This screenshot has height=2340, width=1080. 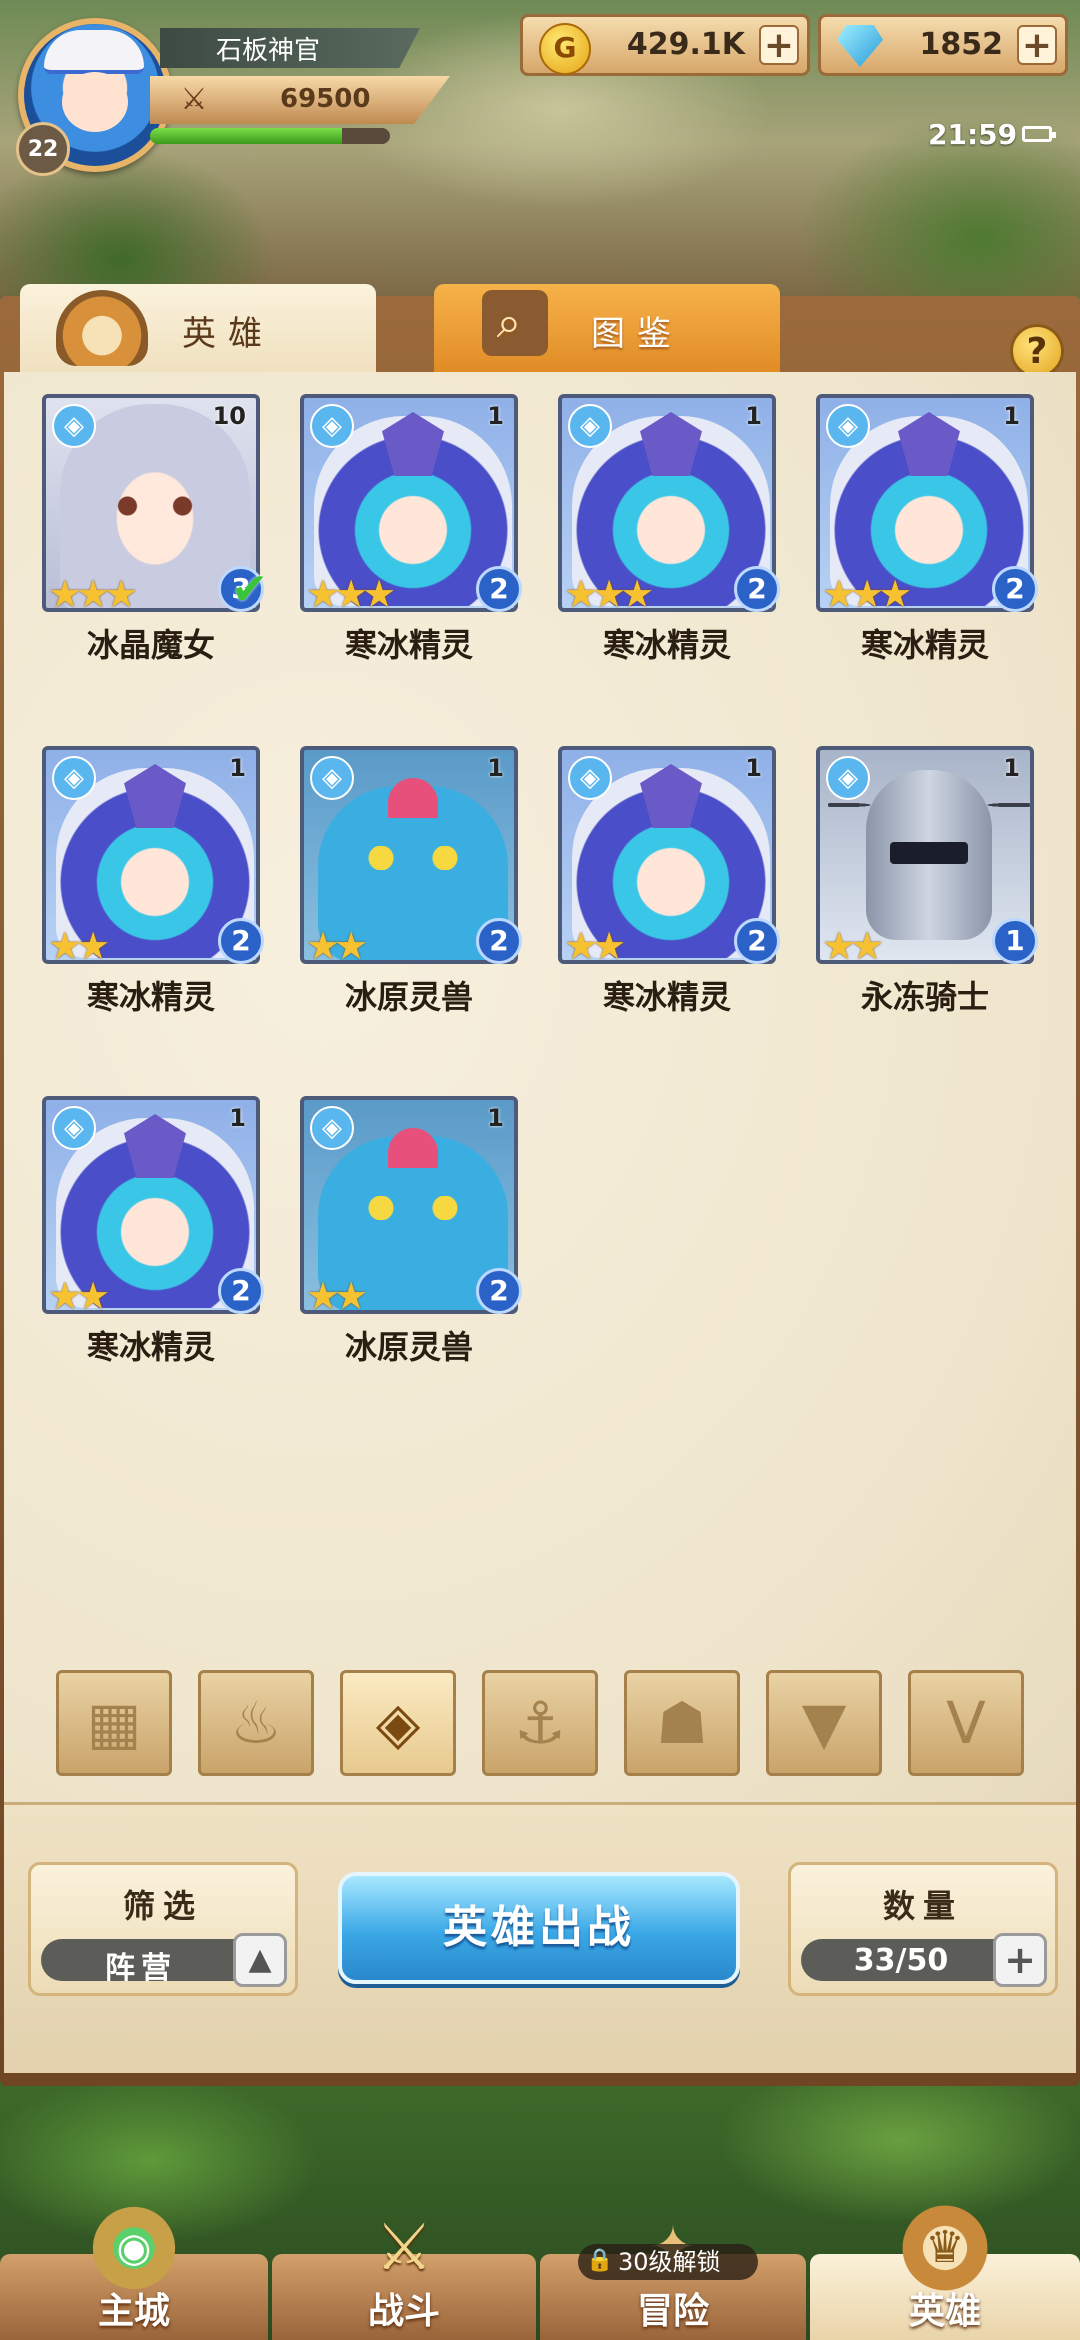 What do you see at coordinates (515, 323) in the screenshot?
I see `magnifier-icon: ⌕` at bounding box center [515, 323].